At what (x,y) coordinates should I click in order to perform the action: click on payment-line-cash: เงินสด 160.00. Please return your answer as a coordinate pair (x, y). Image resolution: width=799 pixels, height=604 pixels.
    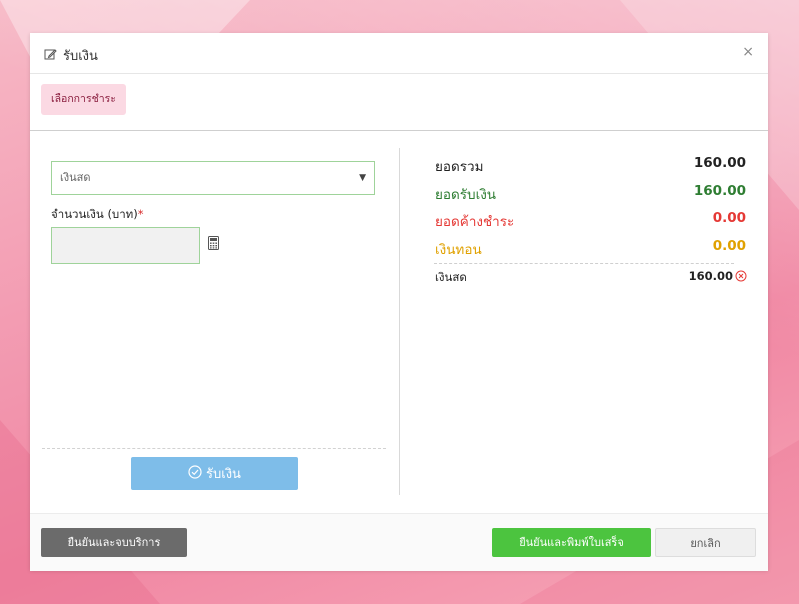
    Looking at the image, I should click on (591, 278).